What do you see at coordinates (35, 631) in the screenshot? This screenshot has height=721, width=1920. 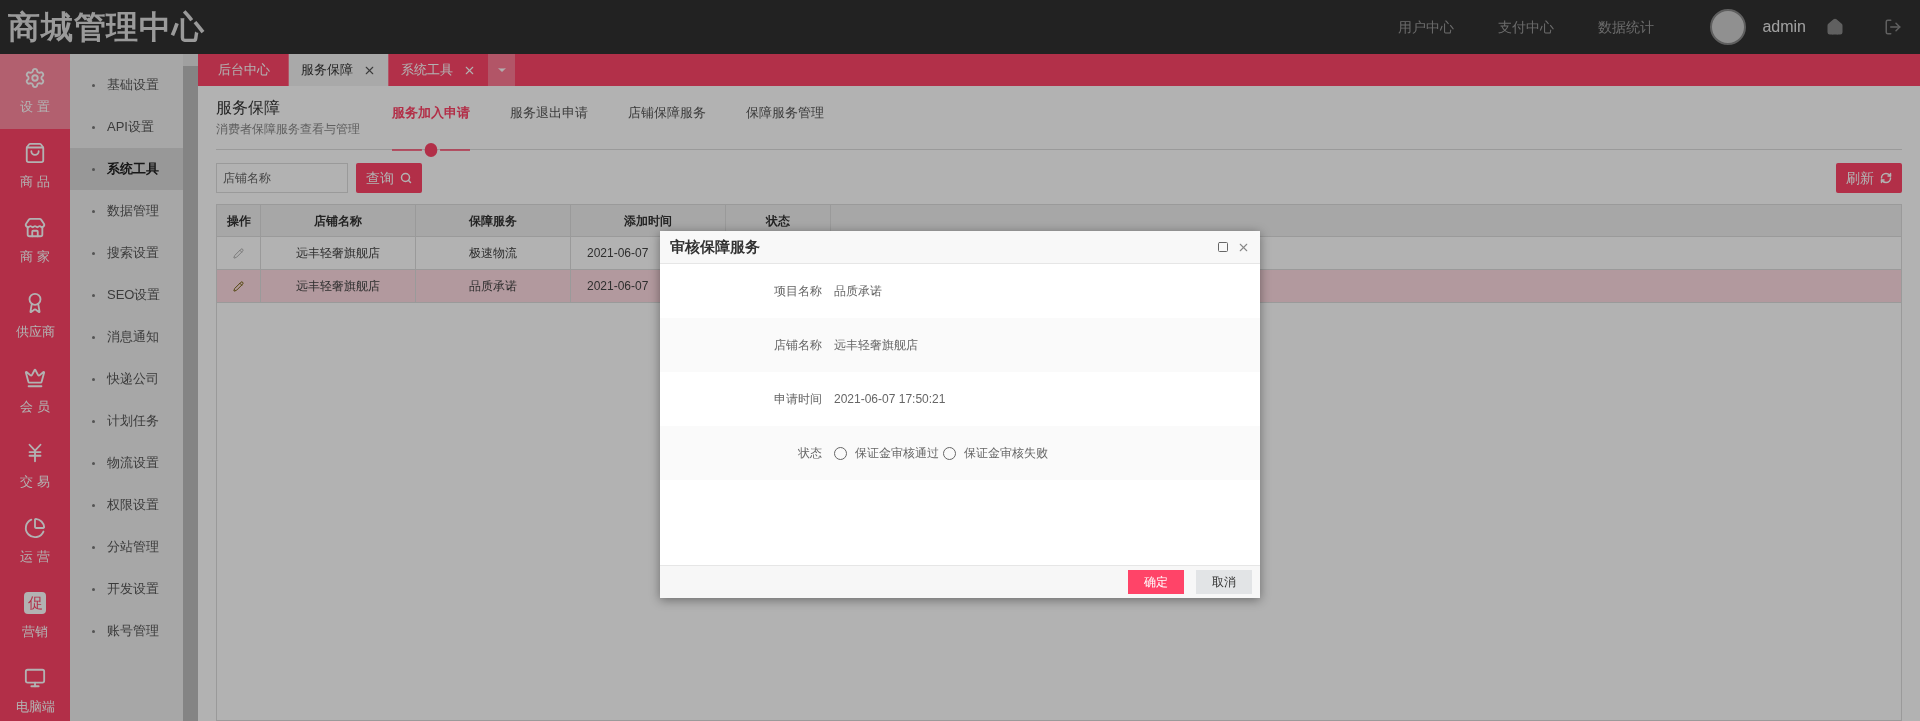 I see `sidebar-label: 营销` at bounding box center [35, 631].